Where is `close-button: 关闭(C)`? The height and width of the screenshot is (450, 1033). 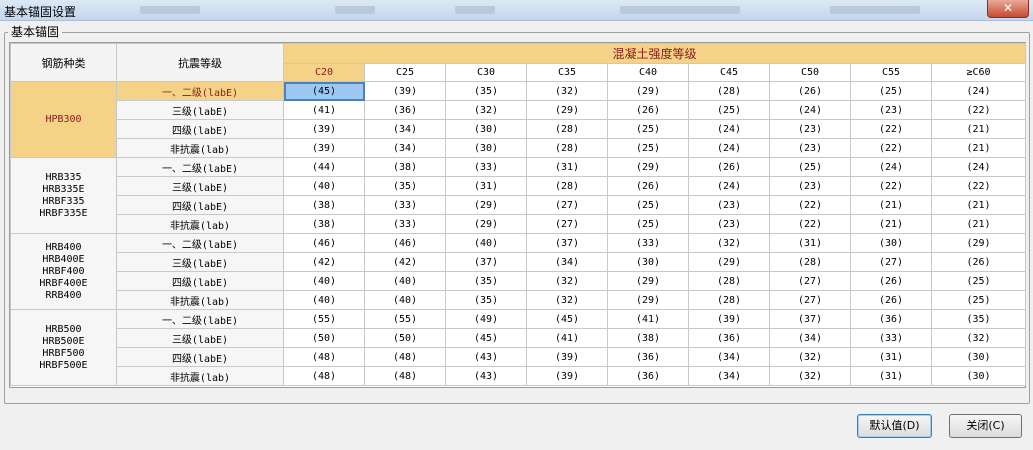 close-button: 关闭(C) is located at coordinates (985, 426).